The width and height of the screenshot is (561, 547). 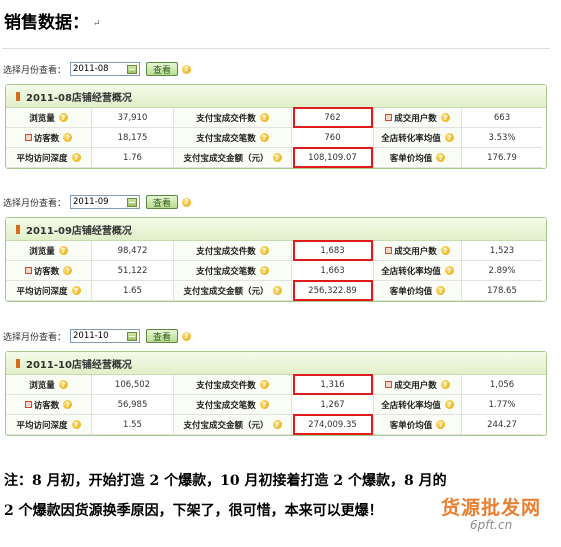 What do you see at coordinates (502, 405) in the screenshot?
I see `metric-value: 1.77%` at bounding box center [502, 405].